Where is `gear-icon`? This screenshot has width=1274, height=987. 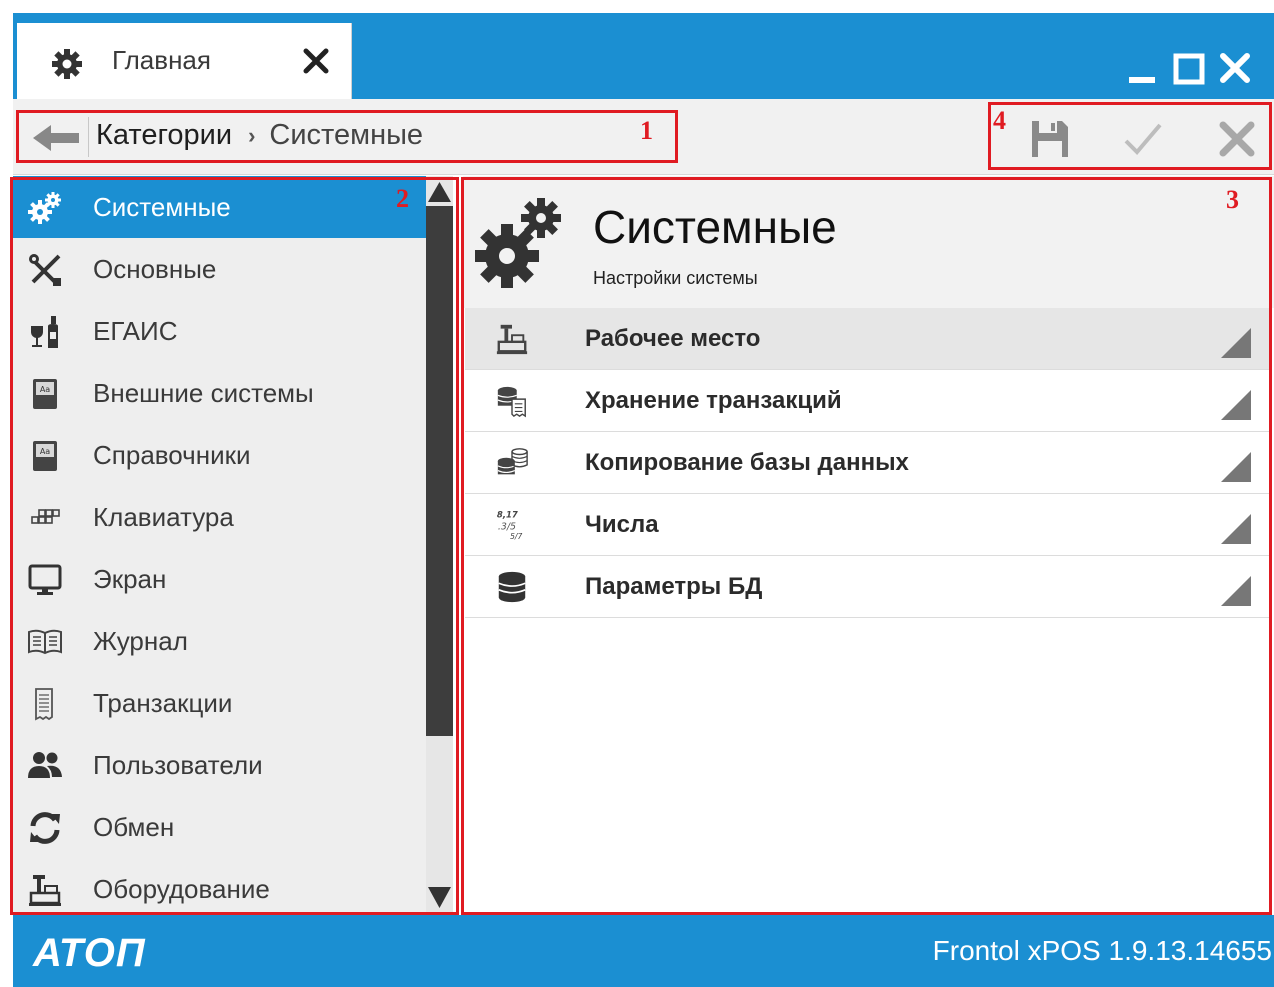
gear-icon is located at coordinates (67, 64).